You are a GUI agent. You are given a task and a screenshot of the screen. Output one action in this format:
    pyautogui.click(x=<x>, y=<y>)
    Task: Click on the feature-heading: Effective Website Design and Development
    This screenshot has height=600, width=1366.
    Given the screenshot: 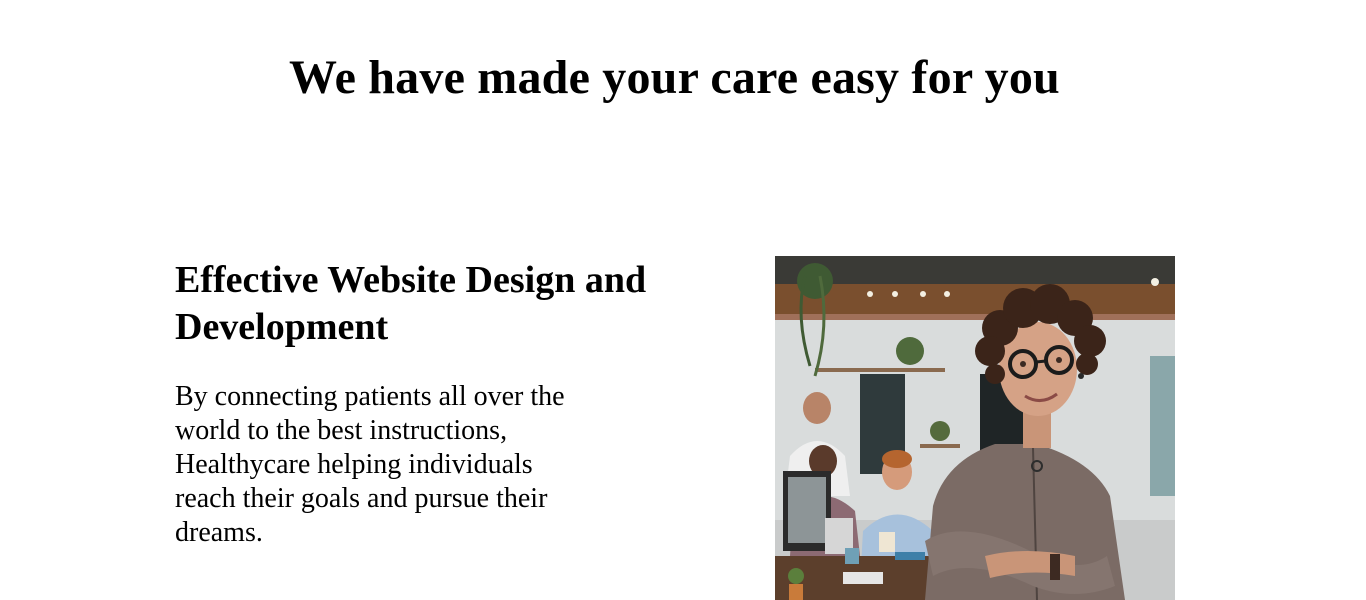 What is the action you would take?
    pyautogui.click(x=411, y=303)
    